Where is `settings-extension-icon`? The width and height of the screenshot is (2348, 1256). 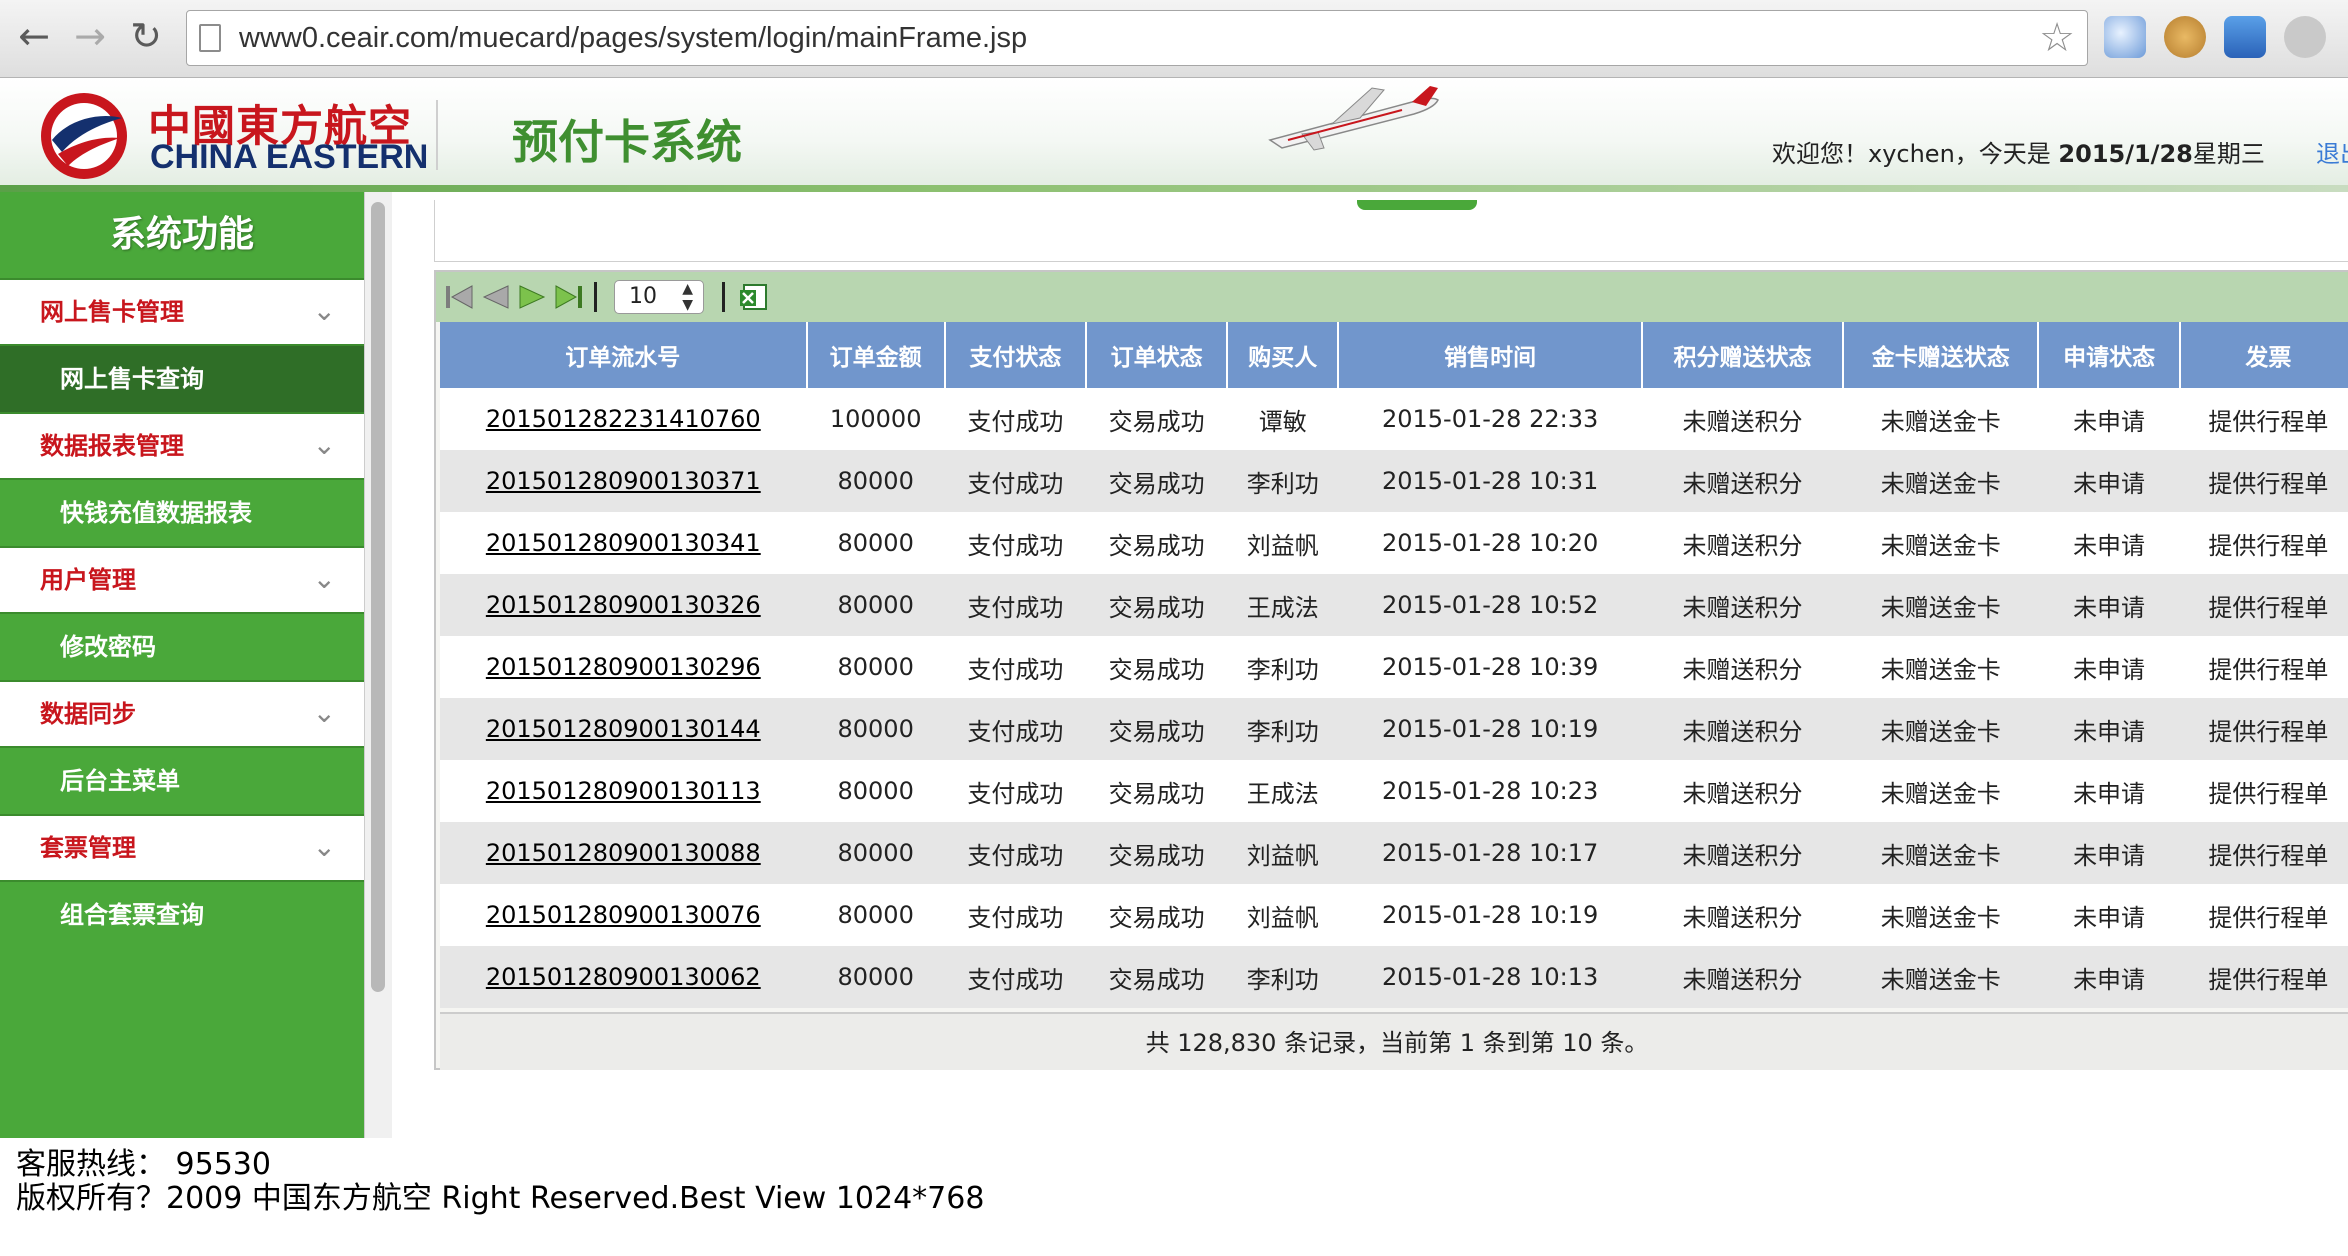
settings-extension-icon is located at coordinates (2305, 37).